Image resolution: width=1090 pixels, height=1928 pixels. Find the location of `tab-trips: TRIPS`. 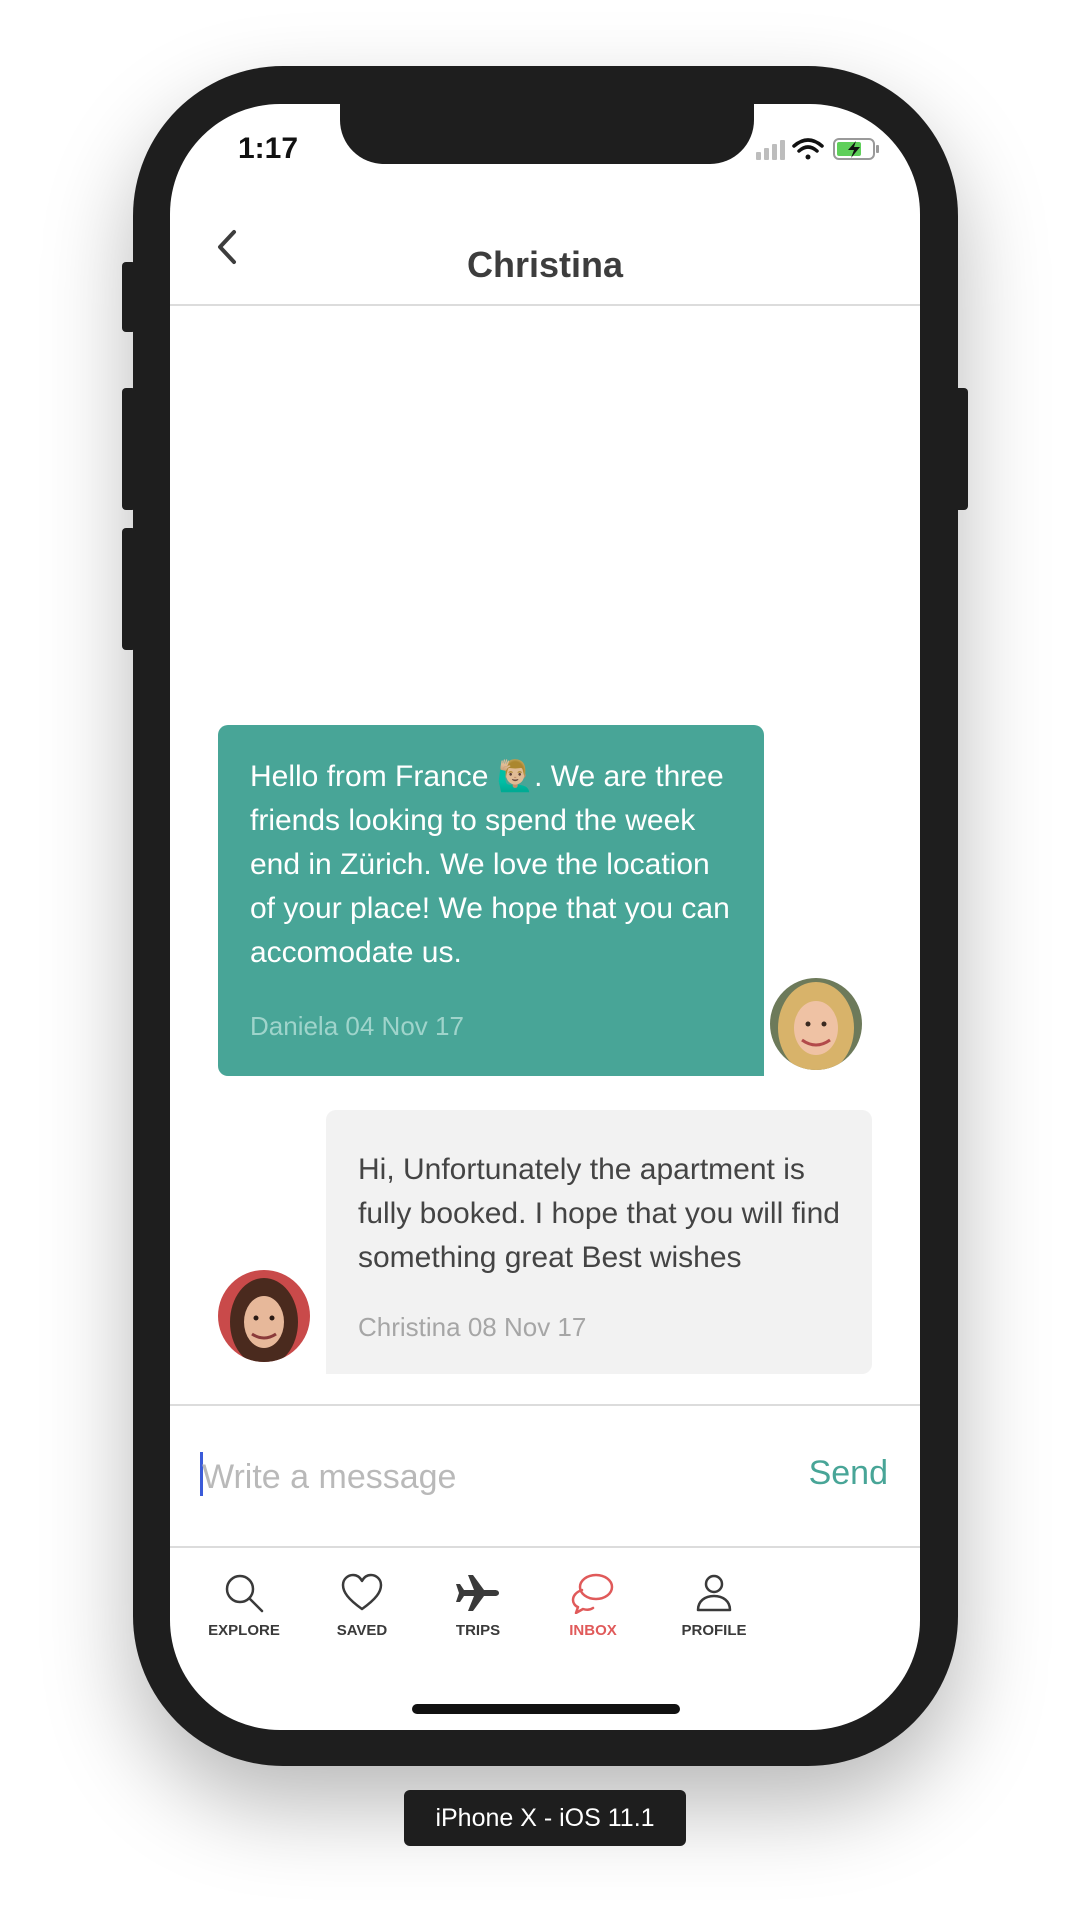

tab-trips: TRIPS is located at coordinates (478, 1605).